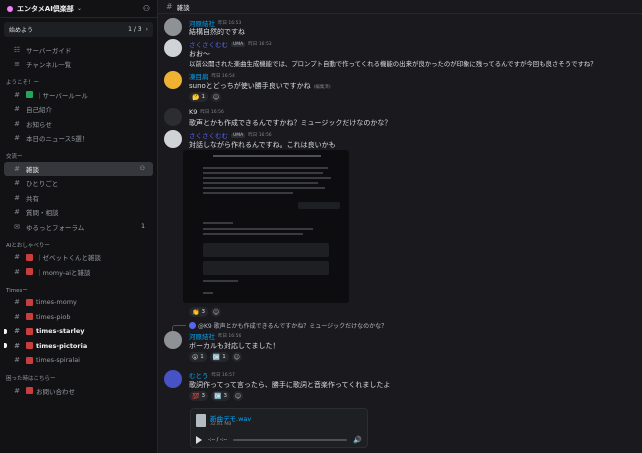 The image size is (642, 453). What do you see at coordinates (78, 213) in the screenshot?
I see `sidebar-item-questions: # 質問・相談` at bounding box center [78, 213].